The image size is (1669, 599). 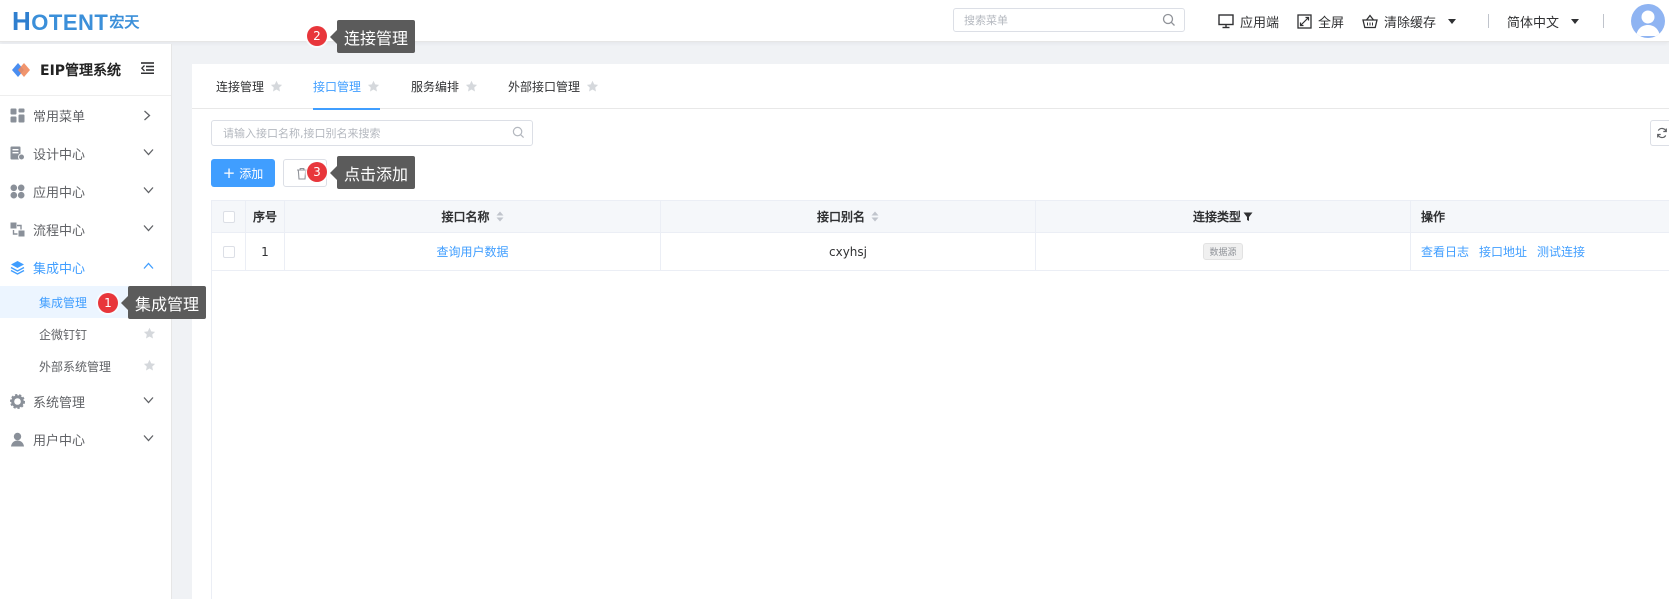 What do you see at coordinates (59, 155) in the screenshot?
I see `menu-design-center-label: 设计中心` at bounding box center [59, 155].